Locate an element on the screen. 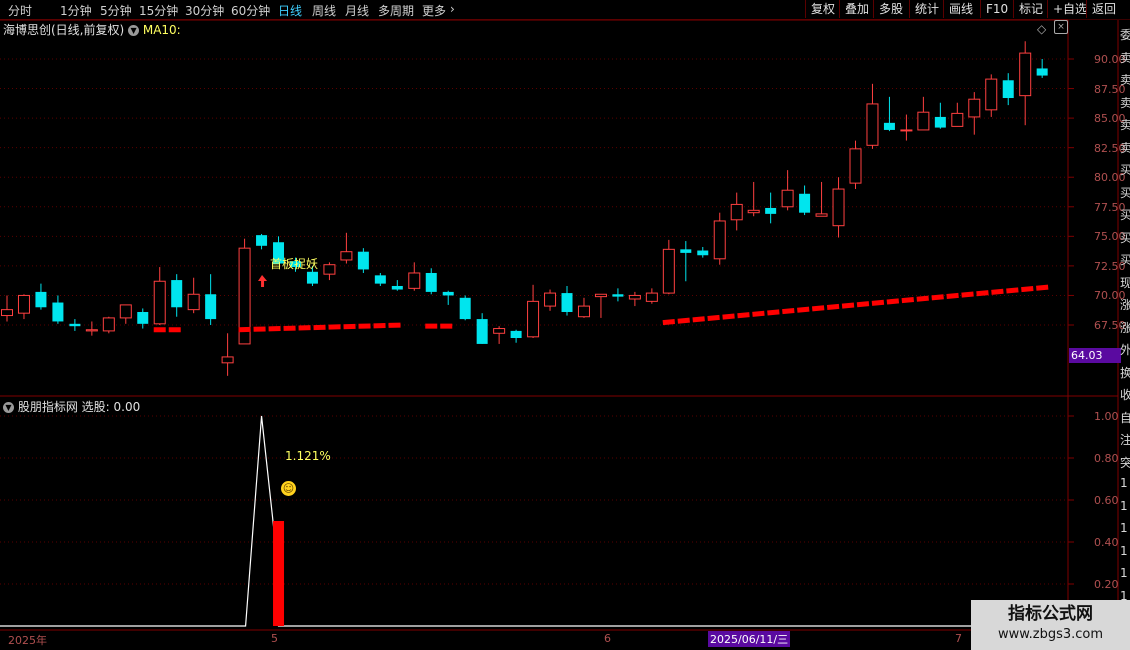 Image resolution: width=1130 pixels, height=650 pixels. x-axis-label: 2025年 is located at coordinates (27, 640).